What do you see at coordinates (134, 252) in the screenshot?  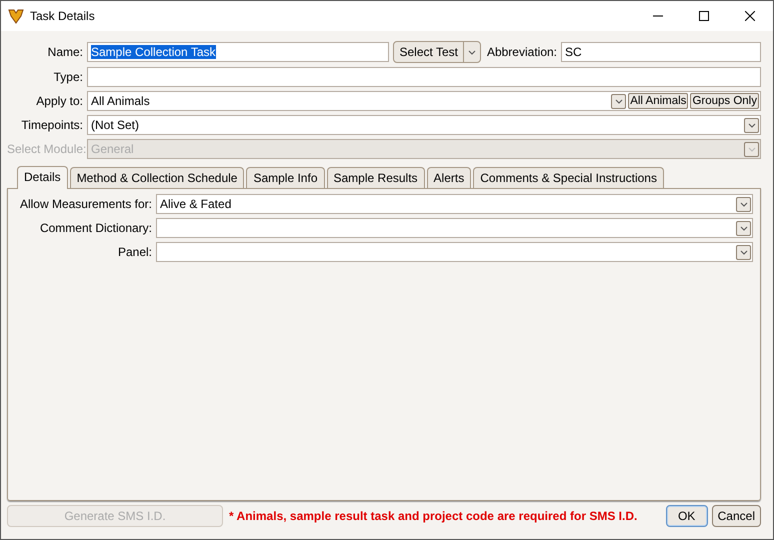 I see `field-label: Panel:` at bounding box center [134, 252].